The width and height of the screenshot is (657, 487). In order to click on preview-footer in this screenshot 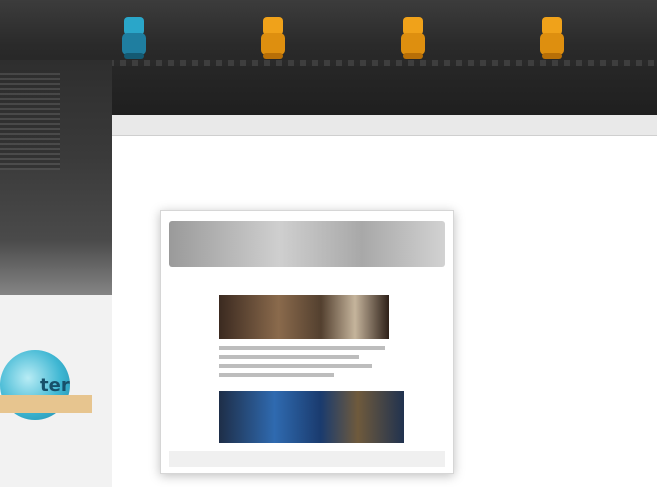, I will do `click(307, 459)`.